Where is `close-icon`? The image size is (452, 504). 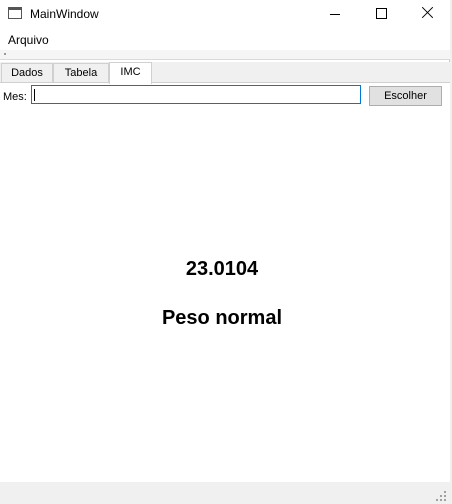 close-icon is located at coordinates (427, 12).